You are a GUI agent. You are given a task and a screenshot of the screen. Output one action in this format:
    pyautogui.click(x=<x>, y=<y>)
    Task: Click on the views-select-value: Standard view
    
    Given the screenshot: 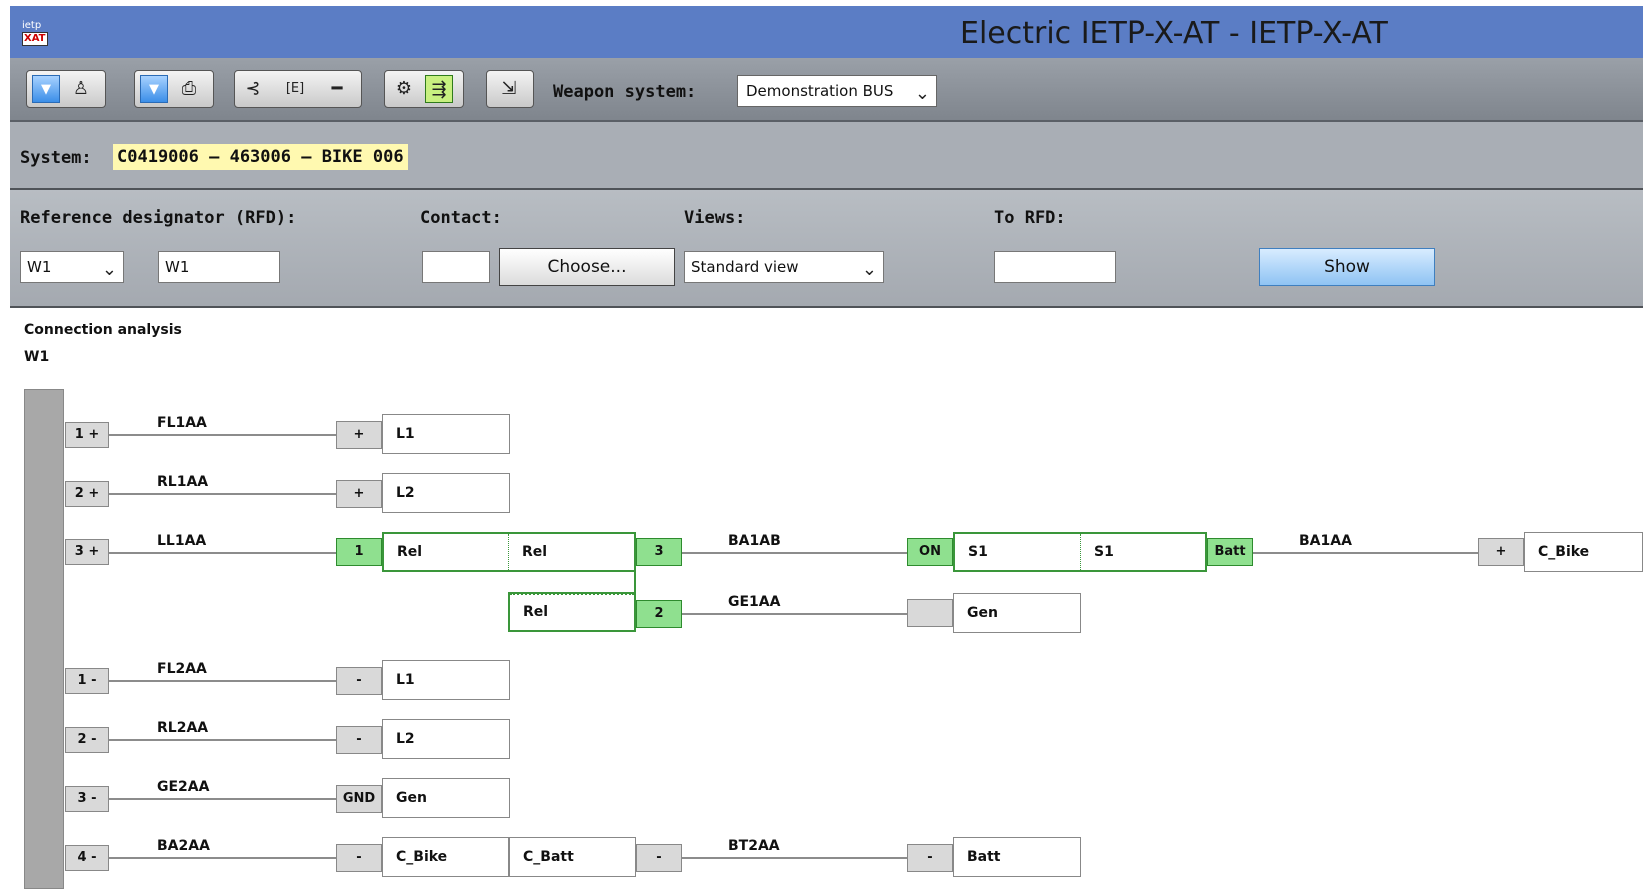 What is the action you would take?
    pyautogui.click(x=745, y=267)
    